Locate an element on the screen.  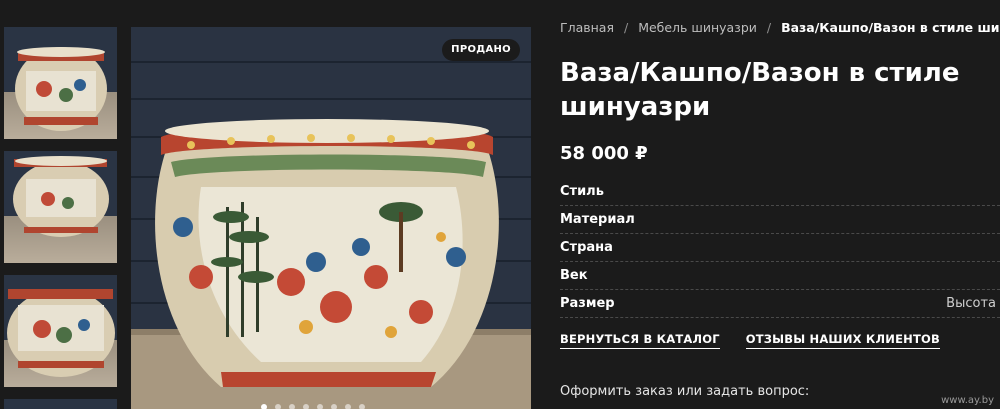
property-label: Век is located at coordinates (574, 275).